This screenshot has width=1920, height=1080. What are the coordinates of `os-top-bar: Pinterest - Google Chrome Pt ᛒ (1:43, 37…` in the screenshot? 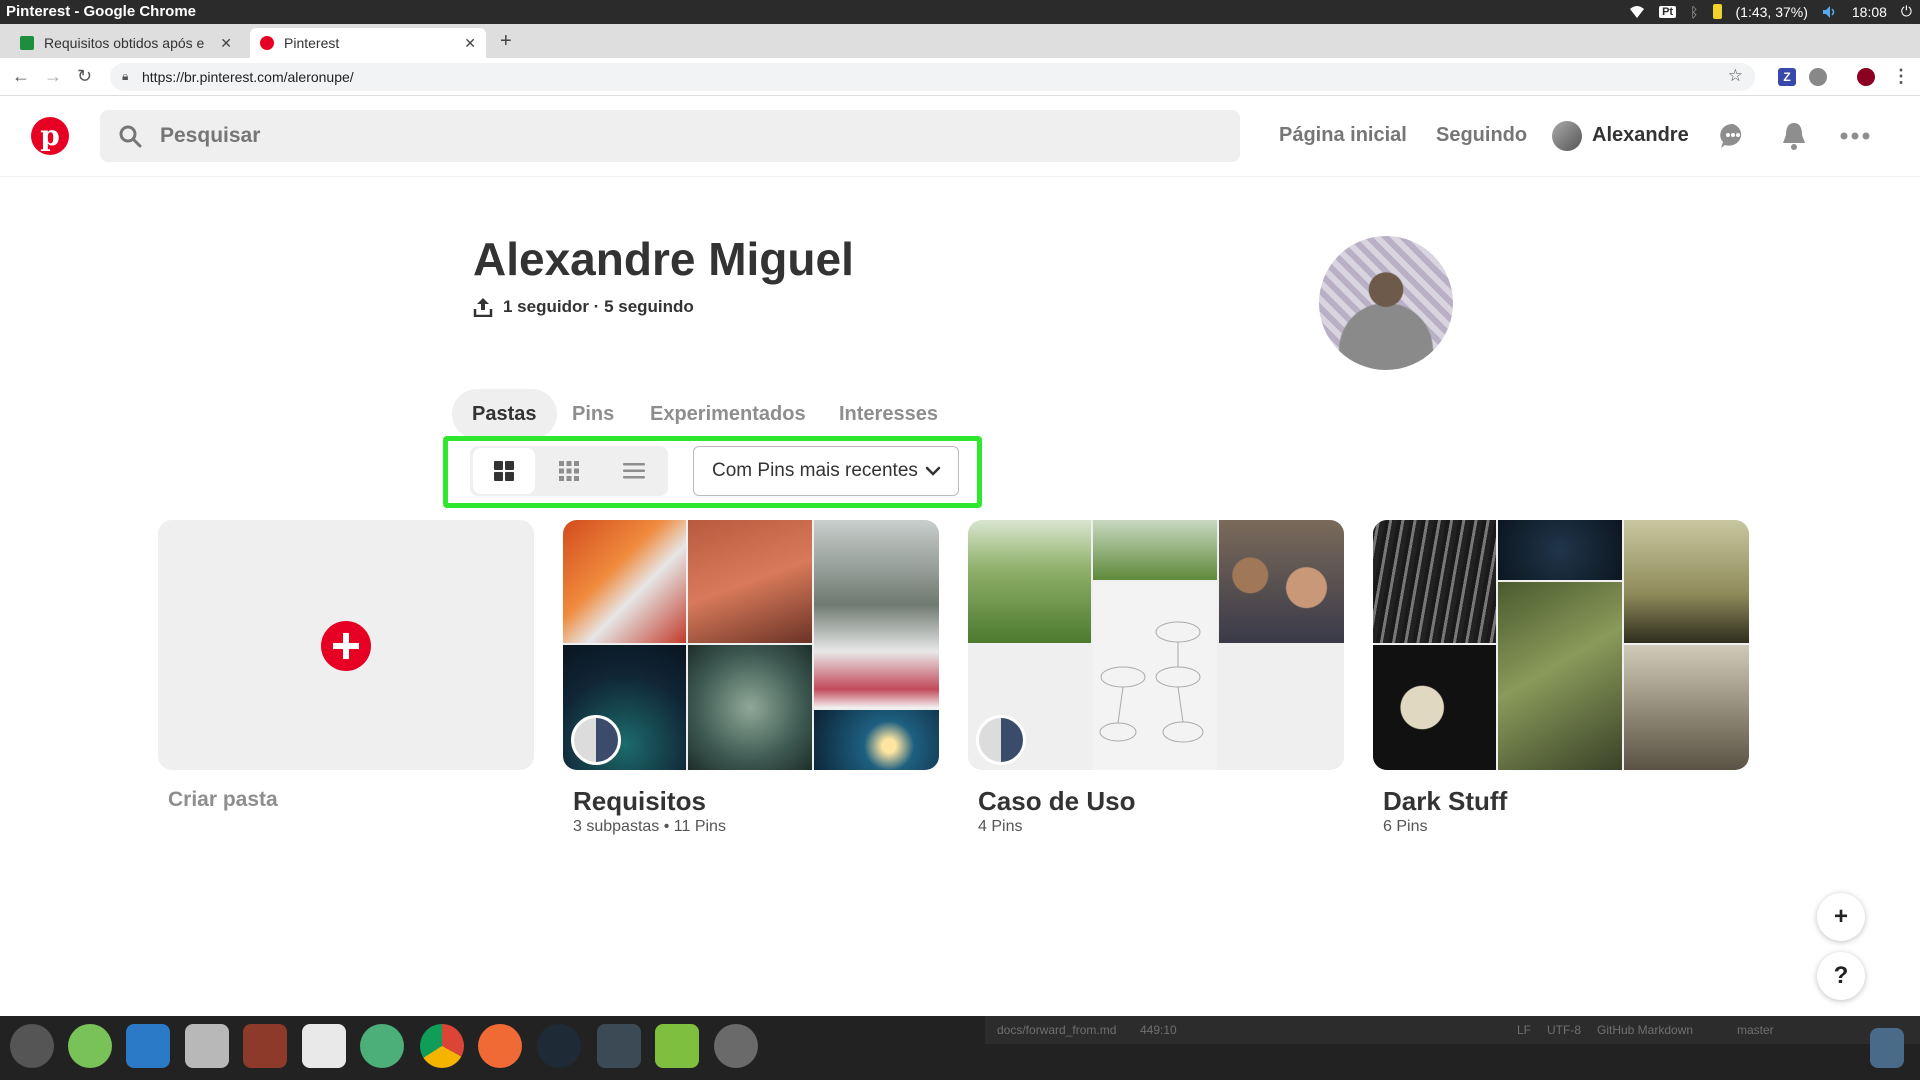 It's located at (960, 12).